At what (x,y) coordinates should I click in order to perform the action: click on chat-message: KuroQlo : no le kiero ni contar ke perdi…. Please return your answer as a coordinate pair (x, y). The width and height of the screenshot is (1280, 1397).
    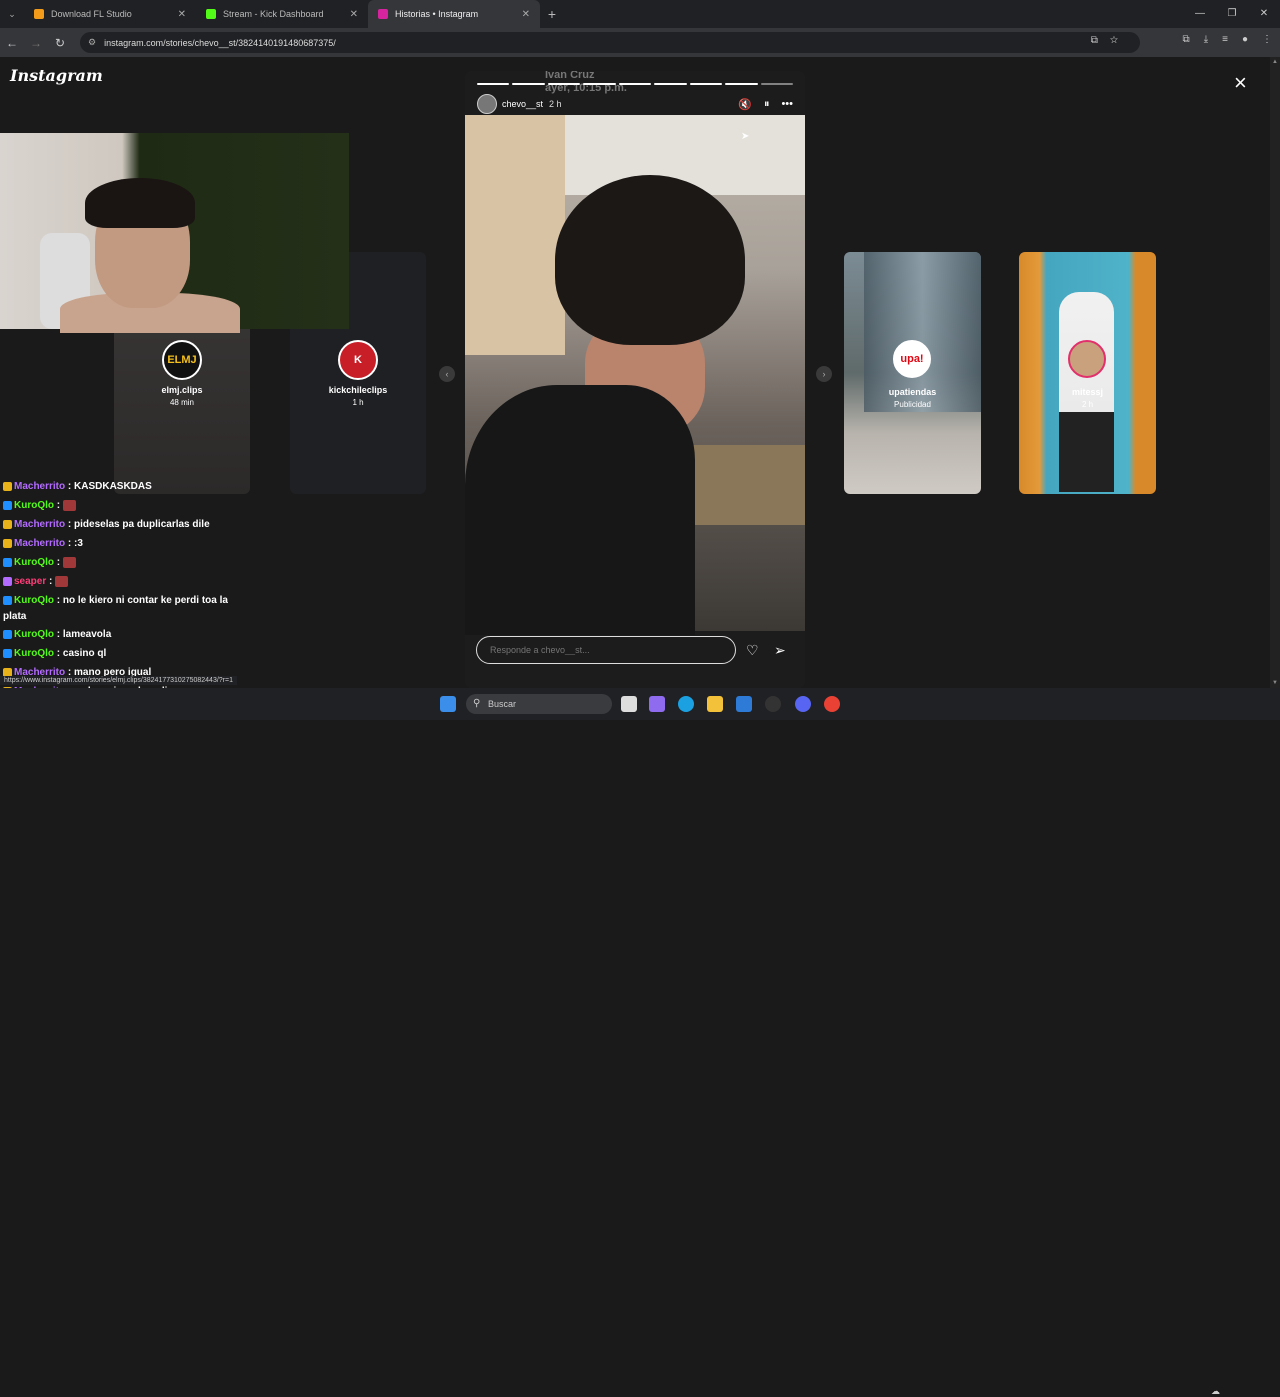
    Looking at the image, I should click on (122, 608).